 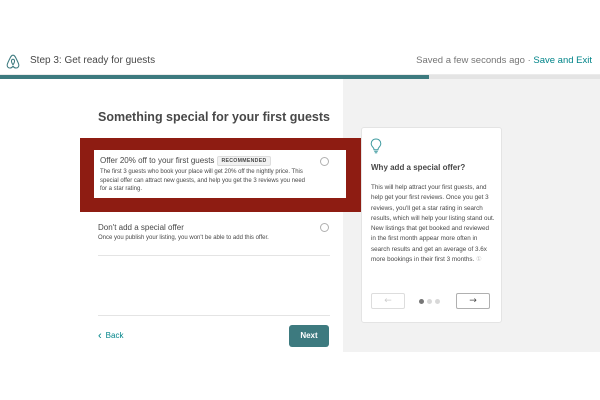 I want to click on save-status-area: Saved a few seconds ago · Save and Exit, so click(x=504, y=60).